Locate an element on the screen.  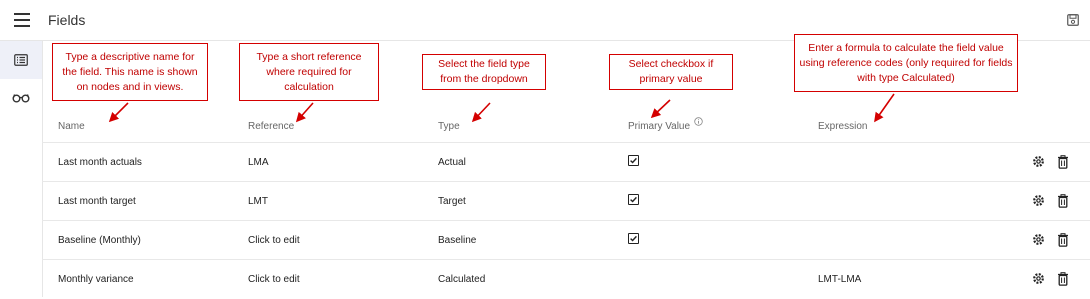
arrow-name is located at coordinates (118, 112).